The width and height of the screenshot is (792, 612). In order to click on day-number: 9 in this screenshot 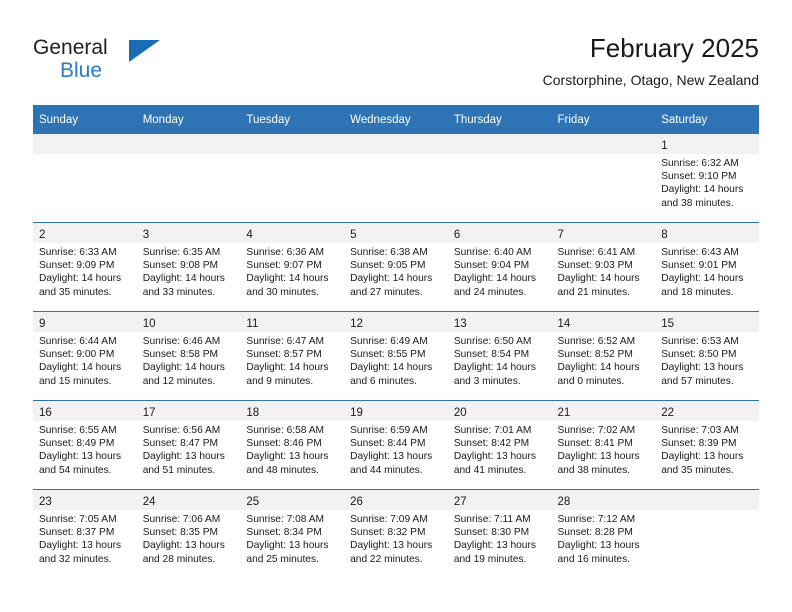, I will do `click(42, 324)`.